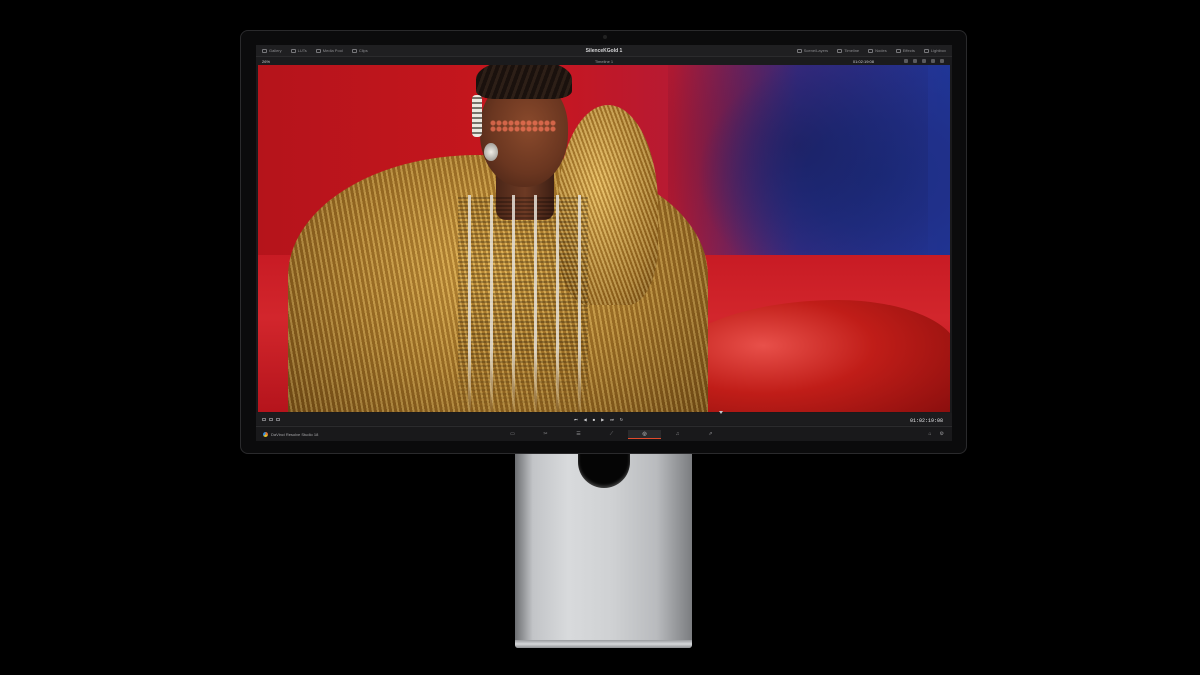  Describe the element at coordinates (816, 50) in the screenshot. I see `layers-label: Scene/Layers` at that location.